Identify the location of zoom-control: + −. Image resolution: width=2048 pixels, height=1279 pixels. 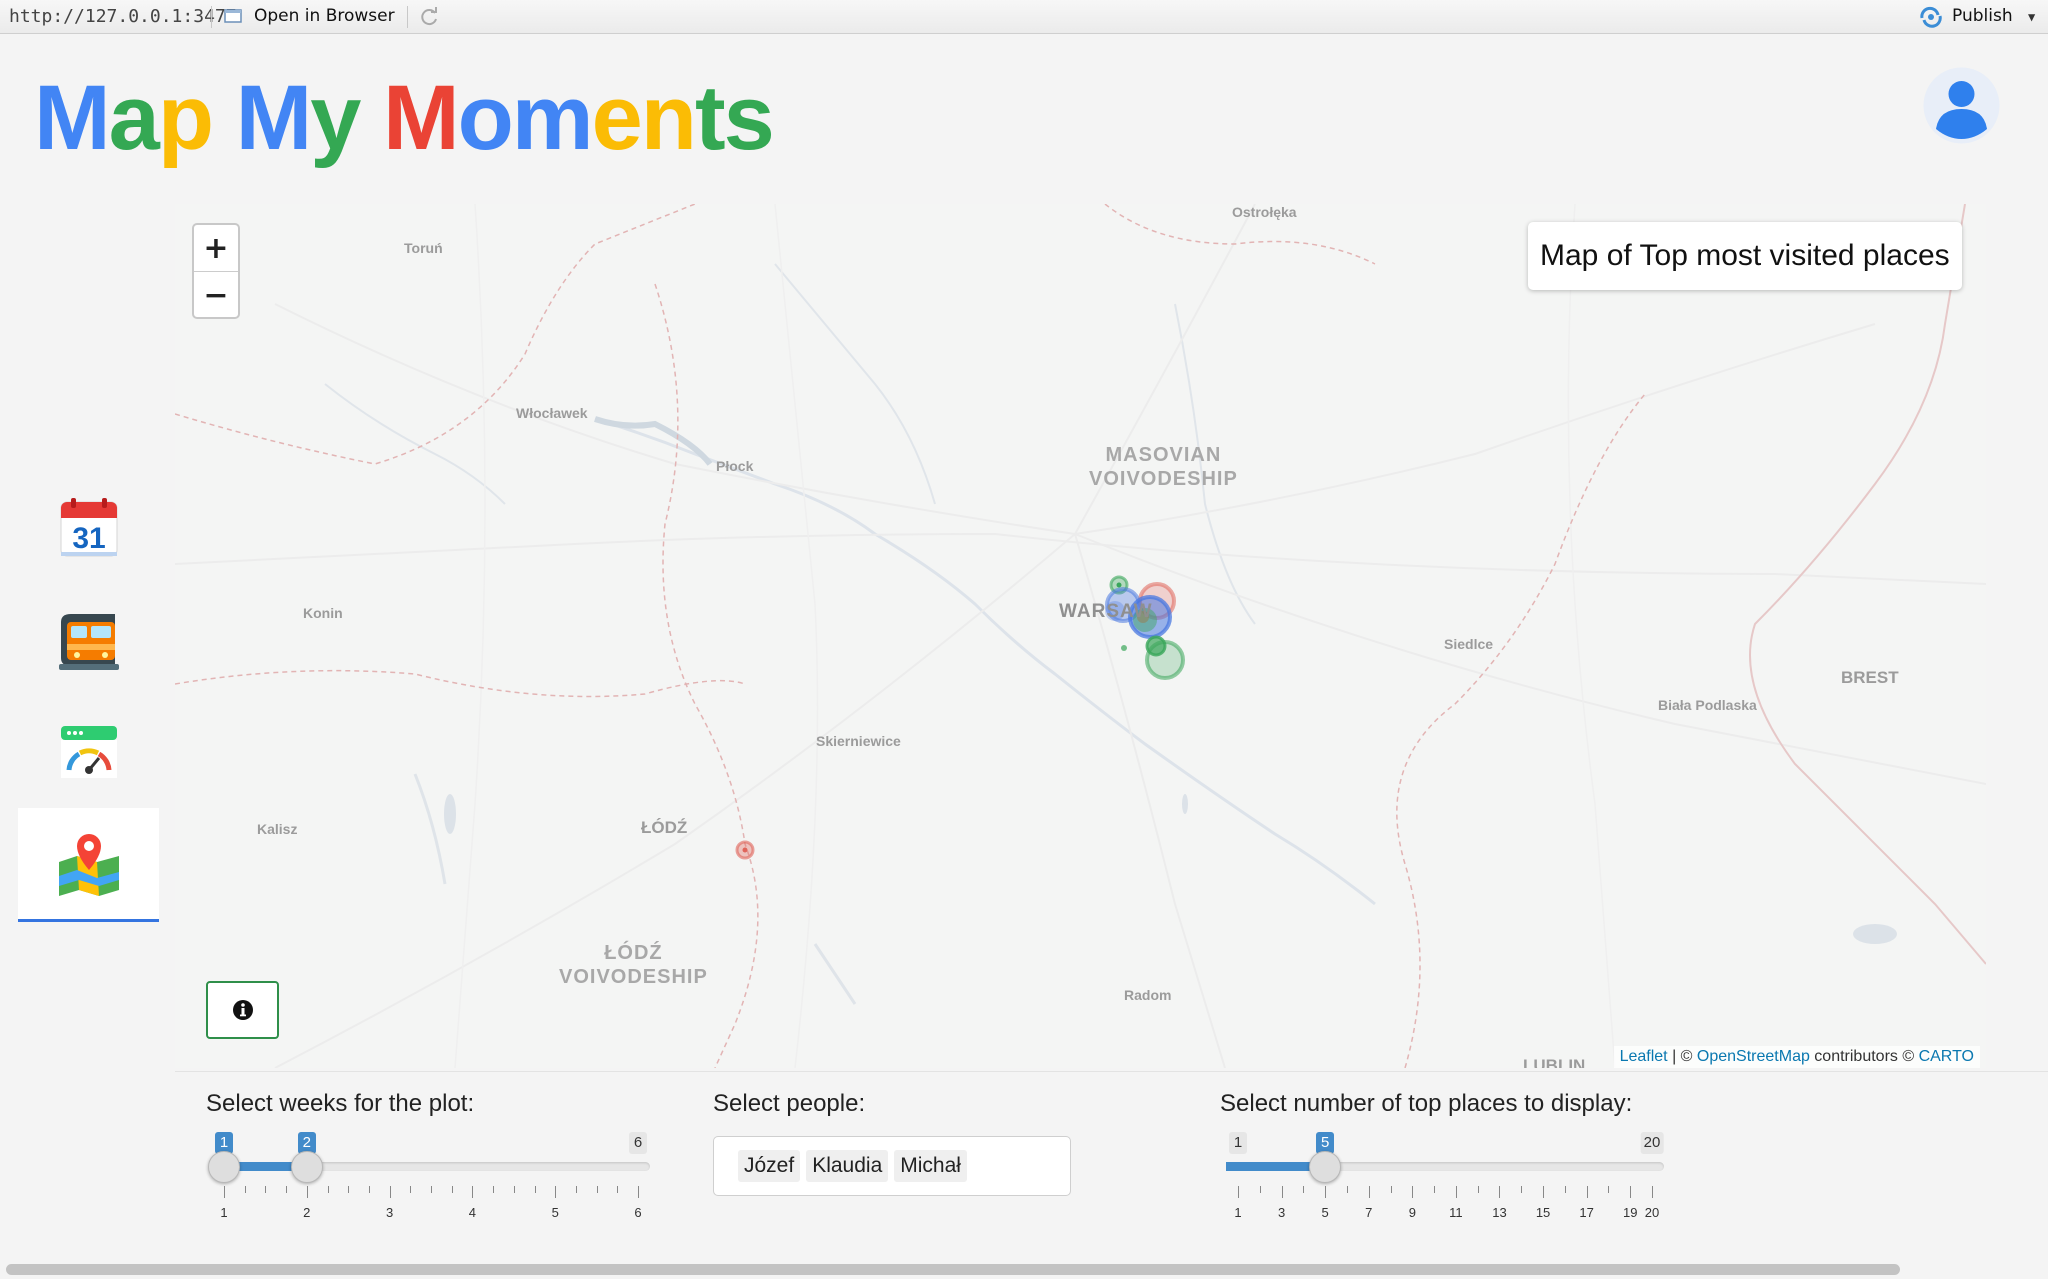
(216, 271).